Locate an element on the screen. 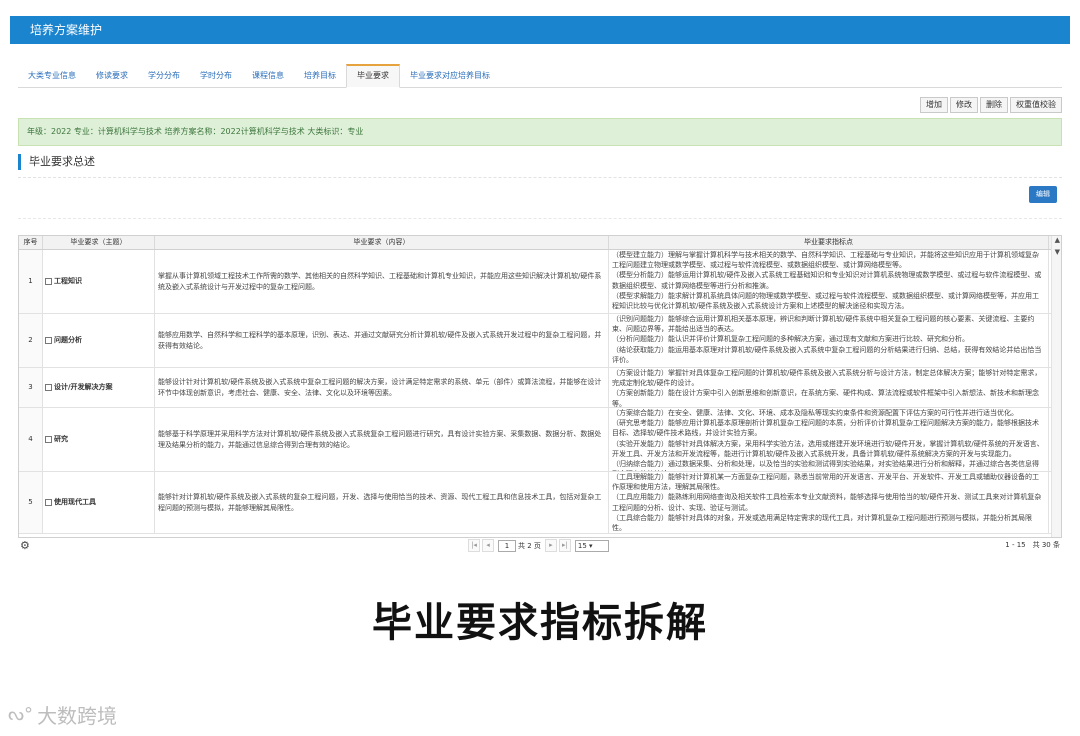 The image size is (1080, 736). tab-7: 毕业要求对应培养目标 is located at coordinates (450, 76).